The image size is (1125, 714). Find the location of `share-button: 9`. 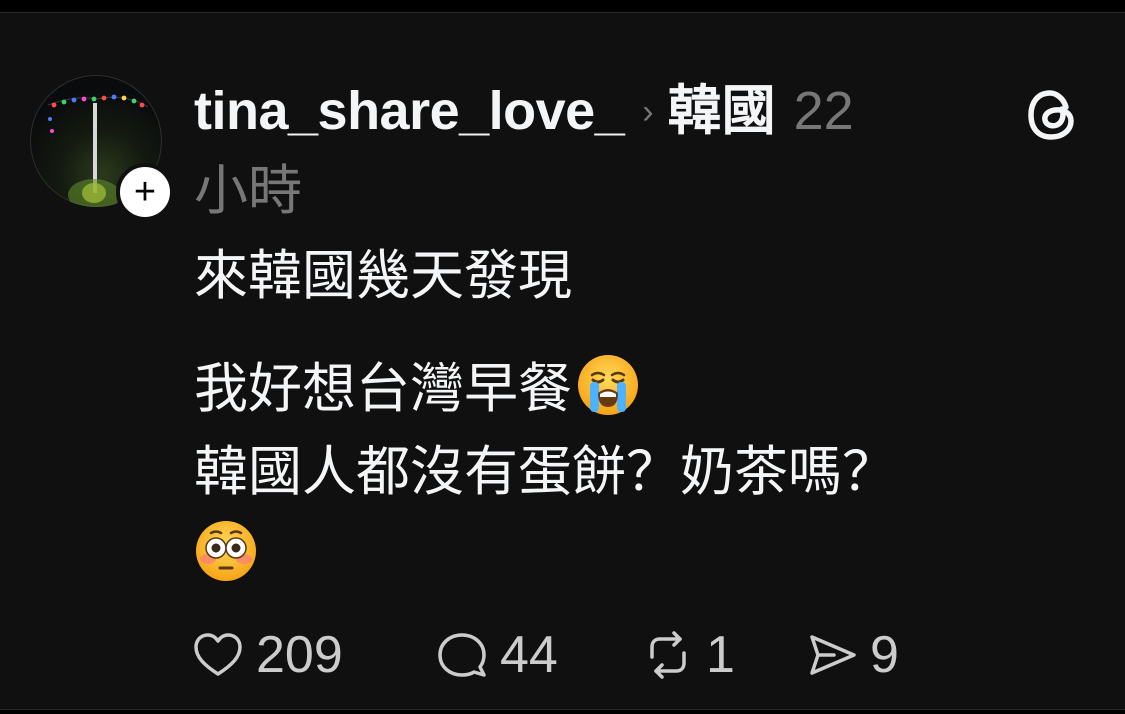

share-button: 9 is located at coordinates (851, 655).